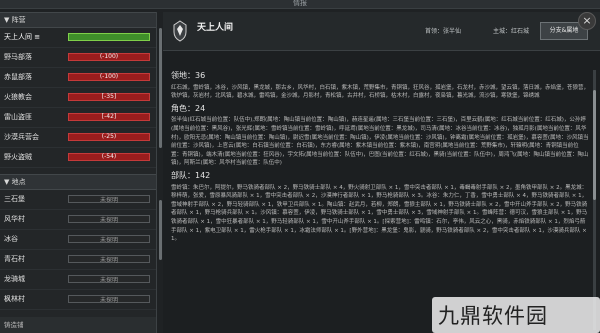 The width and height of the screenshot is (600, 333). I want to click on location-row: 枫林村 未探明, so click(78, 300).